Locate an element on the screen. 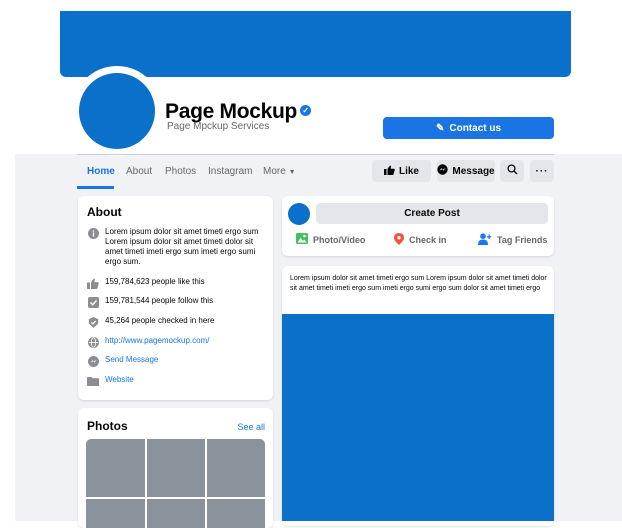 This screenshot has height=528, width=622. follow-check-icon is located at coordinates (93, 302).